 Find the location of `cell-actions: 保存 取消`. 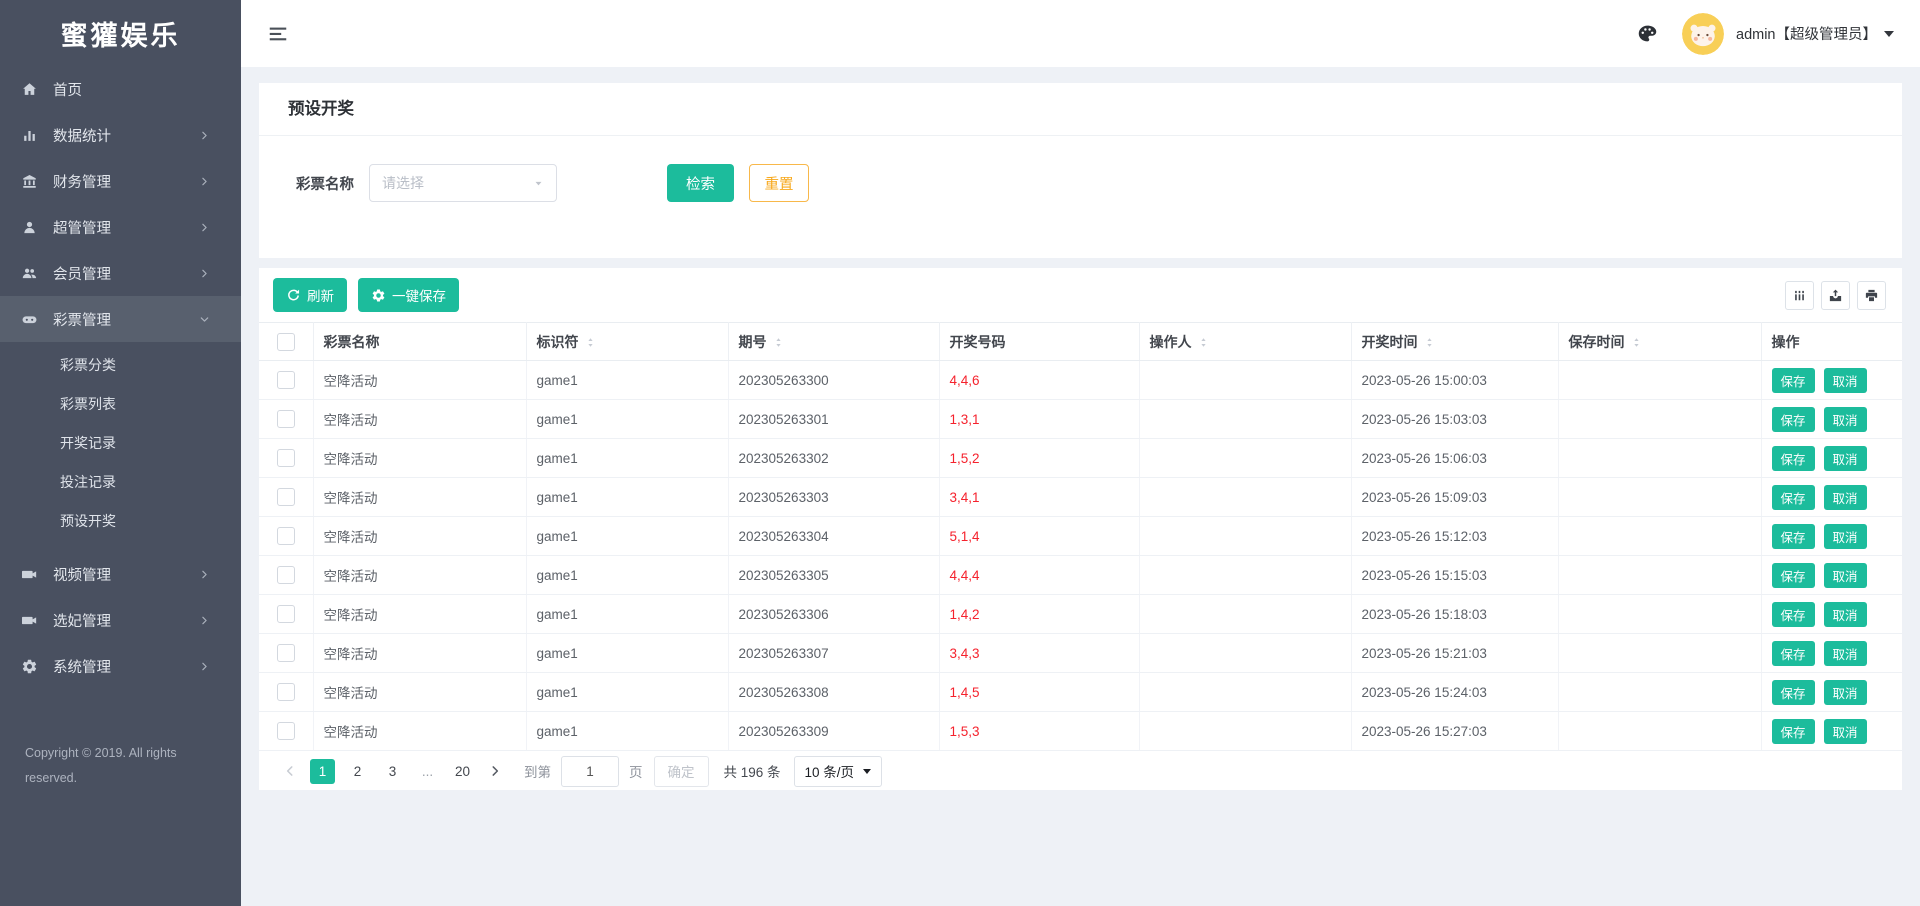

cell-actions: 保存 取消 is located at coordinates (1831, 497).